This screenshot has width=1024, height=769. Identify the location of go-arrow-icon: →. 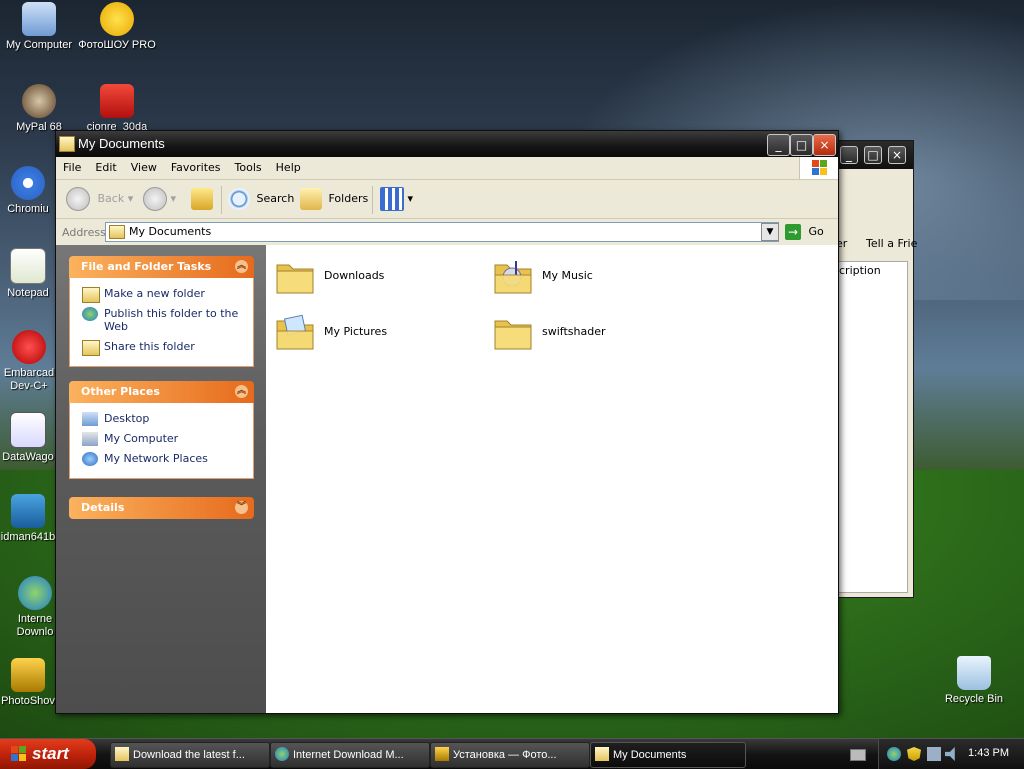
(793, 232).